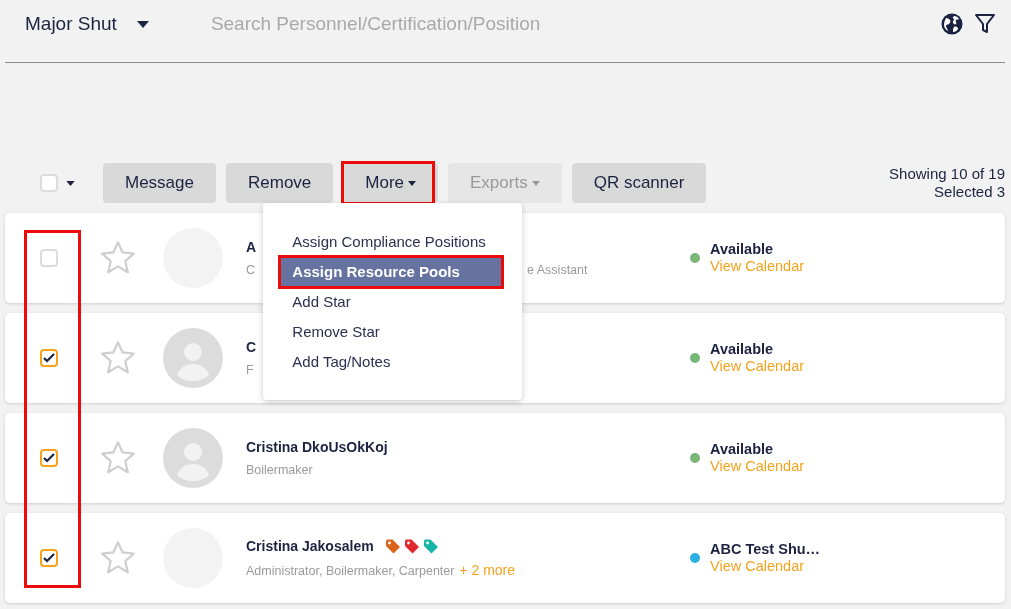 The width and height of the screenshot is (1011, 609). I want to click on person-name: A, so click(251, 247).